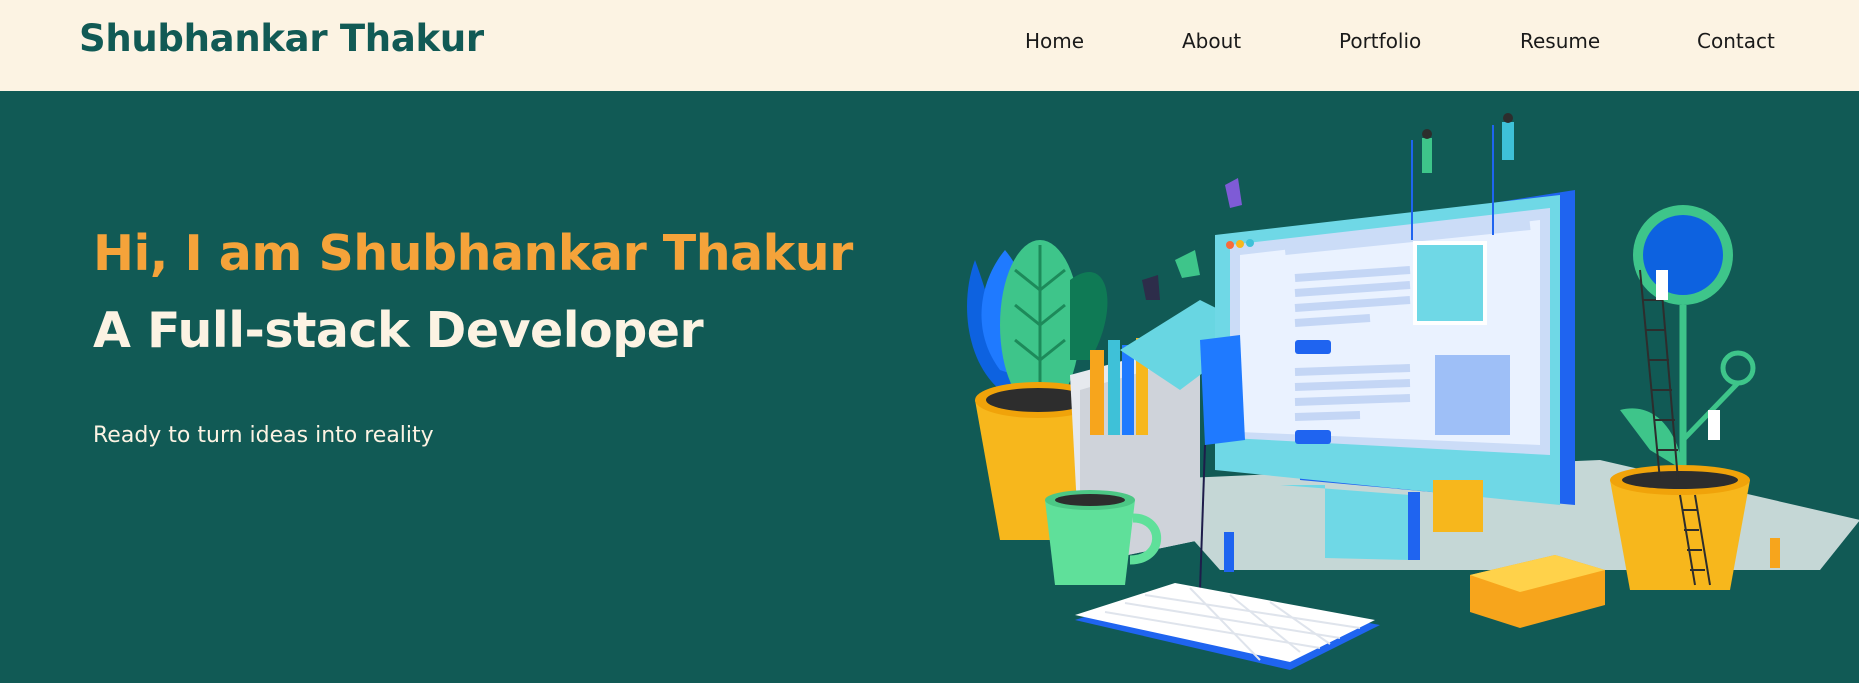 The image size is (1859, 683). I want to click on hero-tagline: Ready to turn ideas into reality, so click(263, 435).